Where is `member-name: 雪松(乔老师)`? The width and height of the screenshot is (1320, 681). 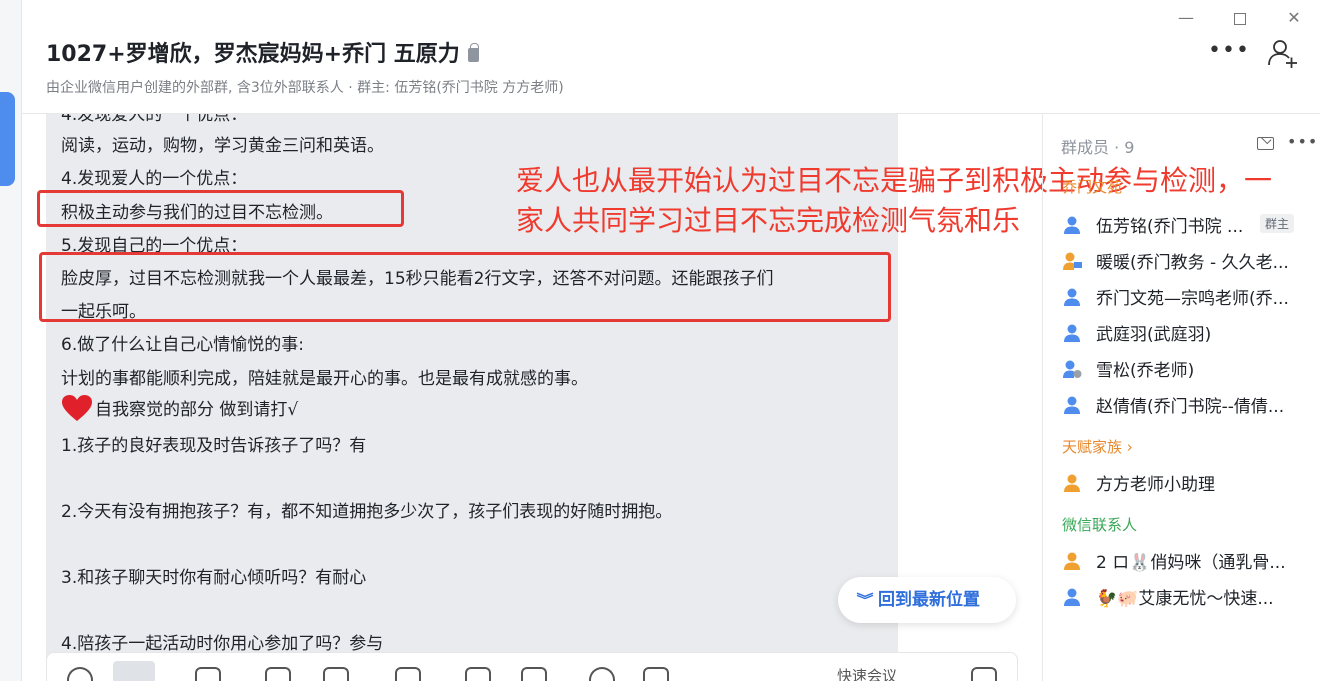
member-name: 雪松(乔老师) is located at coordinates (1145, 371).